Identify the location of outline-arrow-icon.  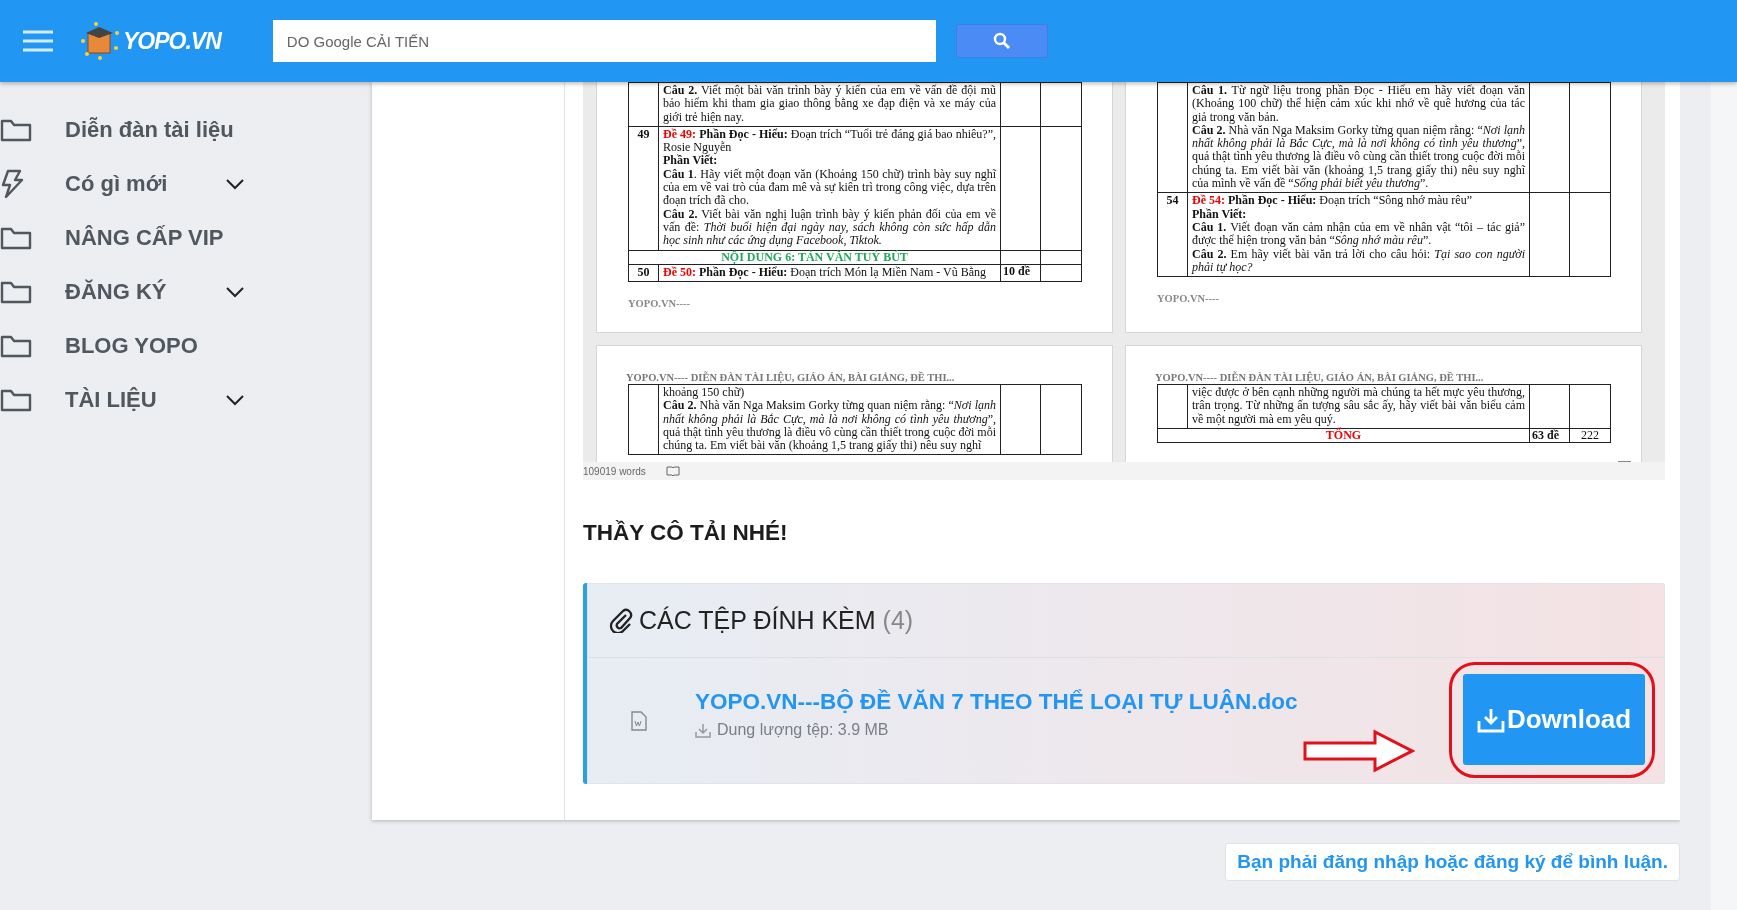
(1359, 751).